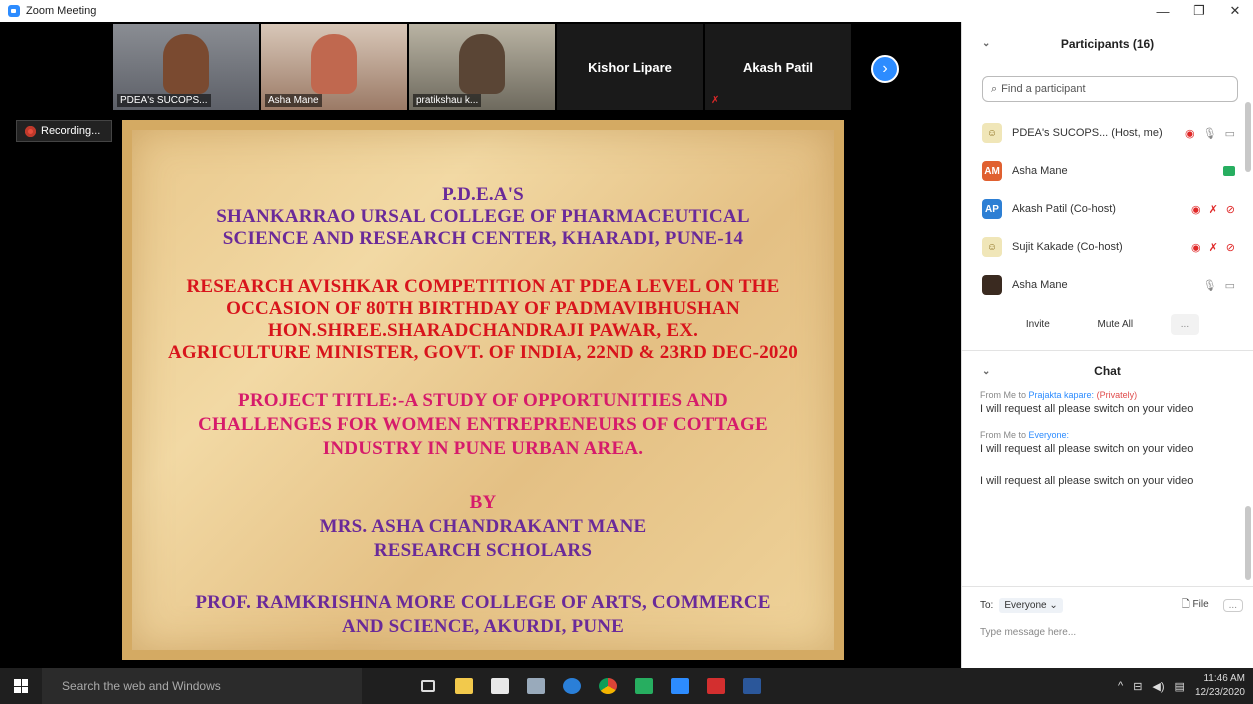 The width and height of the screenshot is (1253, 704). I want to click on video-thumbnail: Akash Patil ✗, so click(778, 67).